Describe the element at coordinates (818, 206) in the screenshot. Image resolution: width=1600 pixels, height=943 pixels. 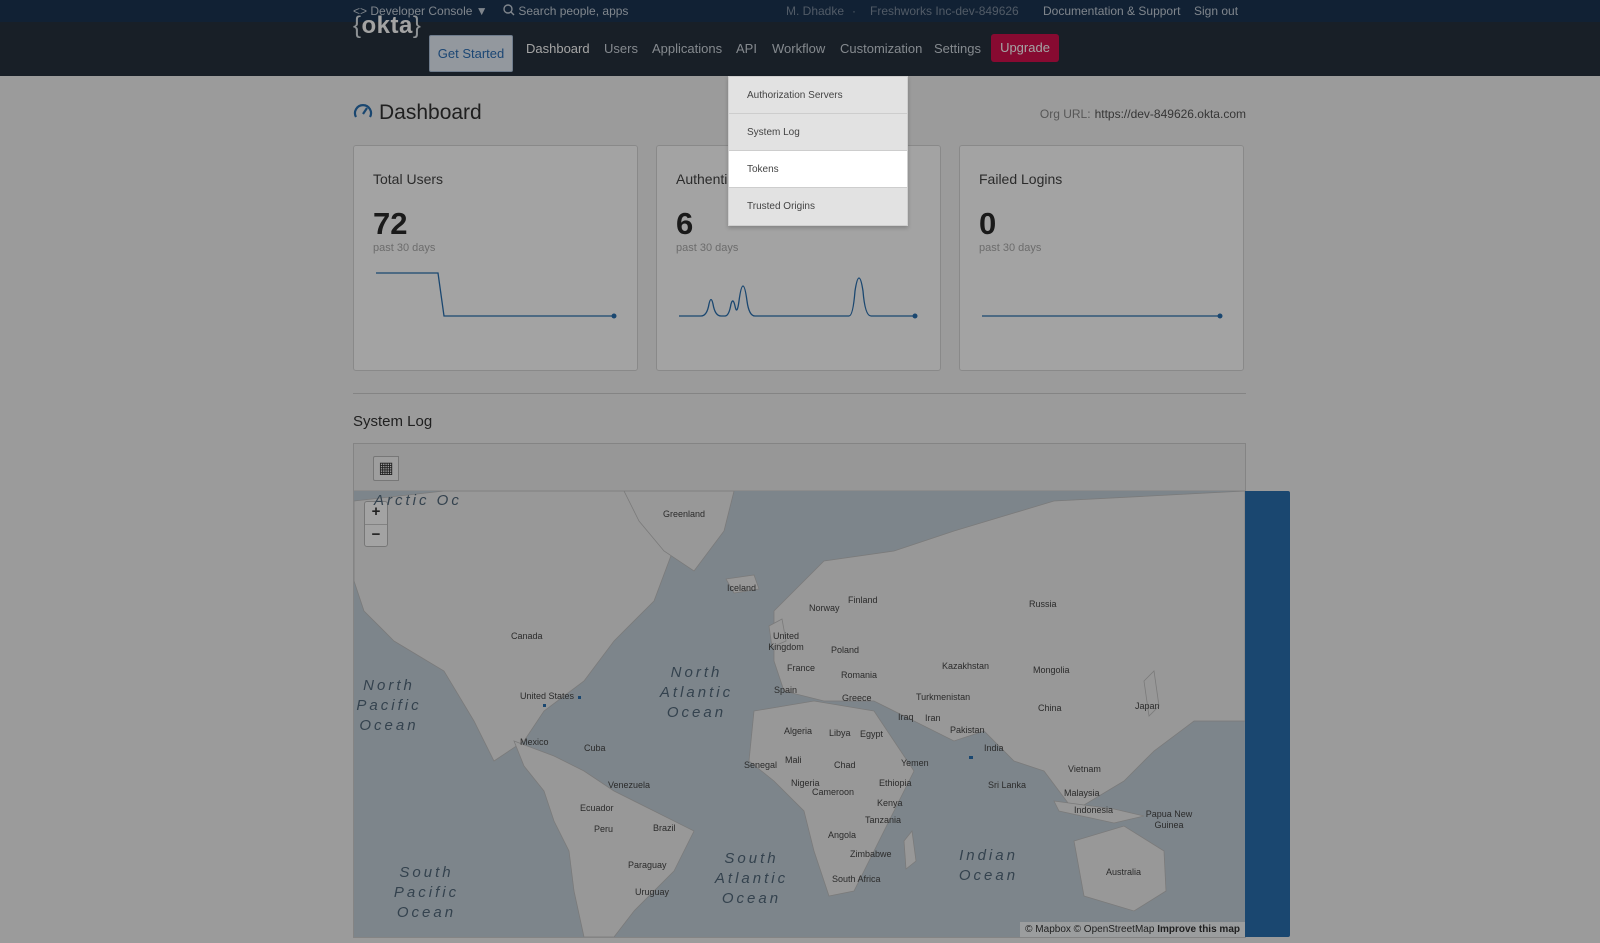
I see `menu-item-trusted-origins: Trusted Origins` at that location.